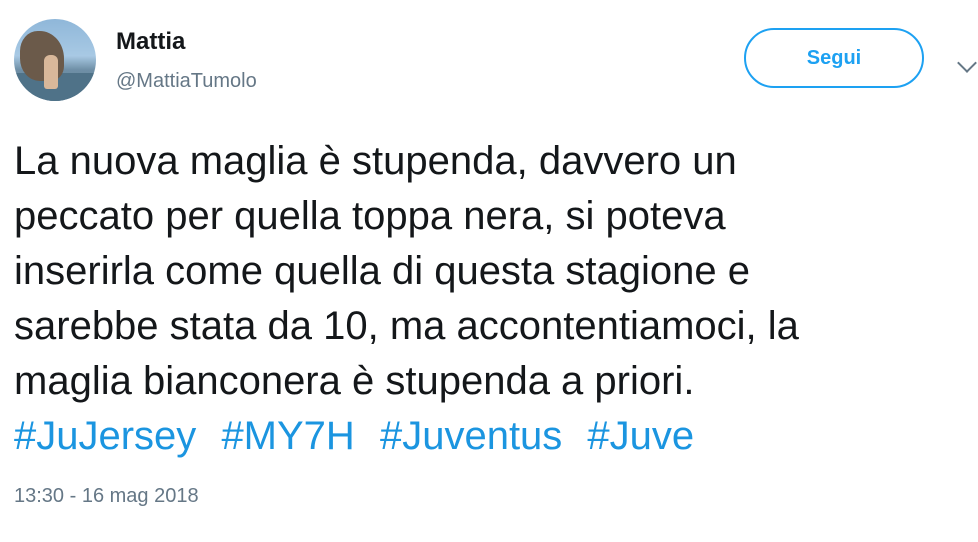 The height and width of the screenshot is (542, 978). Describe the element at coordinates (150, 42) in the screenshot. I see `author-name: Mattia` at that location.